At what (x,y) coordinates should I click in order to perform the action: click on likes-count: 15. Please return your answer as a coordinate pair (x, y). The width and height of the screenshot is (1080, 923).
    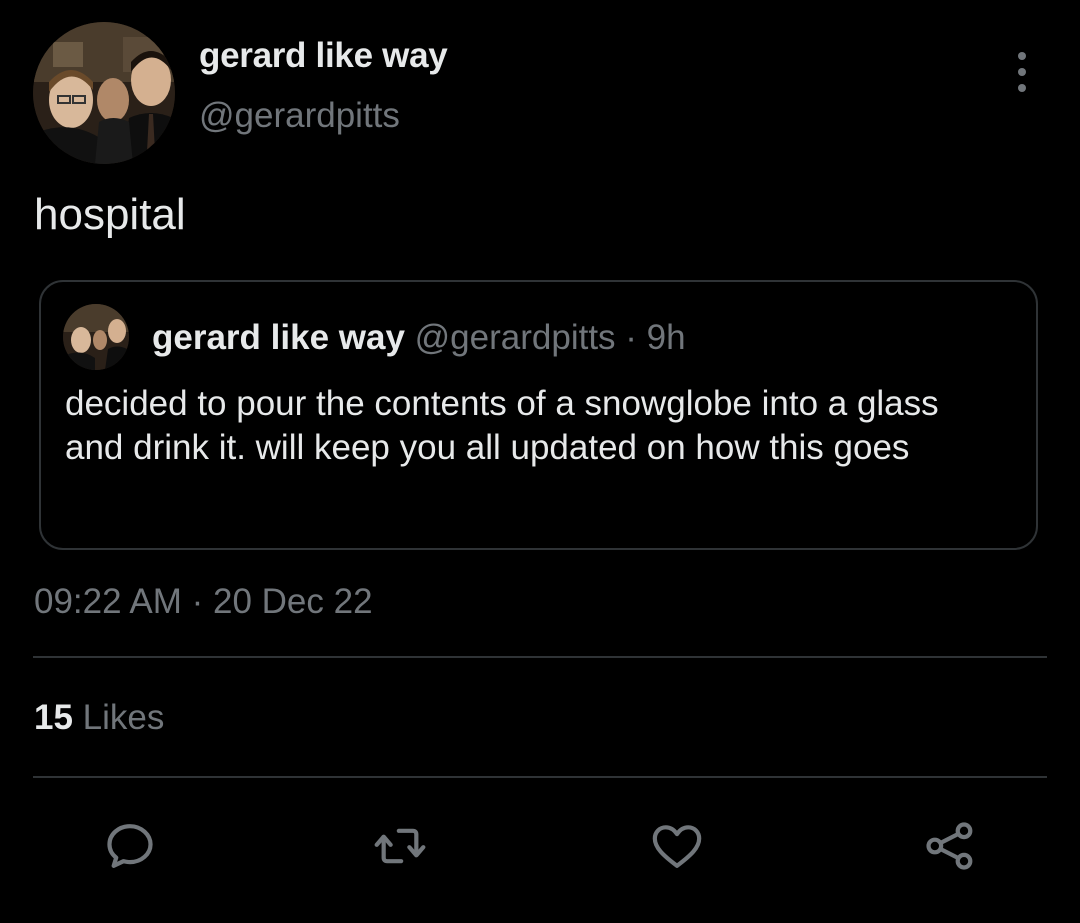
    Looking at the image, I should click on (53, 717).